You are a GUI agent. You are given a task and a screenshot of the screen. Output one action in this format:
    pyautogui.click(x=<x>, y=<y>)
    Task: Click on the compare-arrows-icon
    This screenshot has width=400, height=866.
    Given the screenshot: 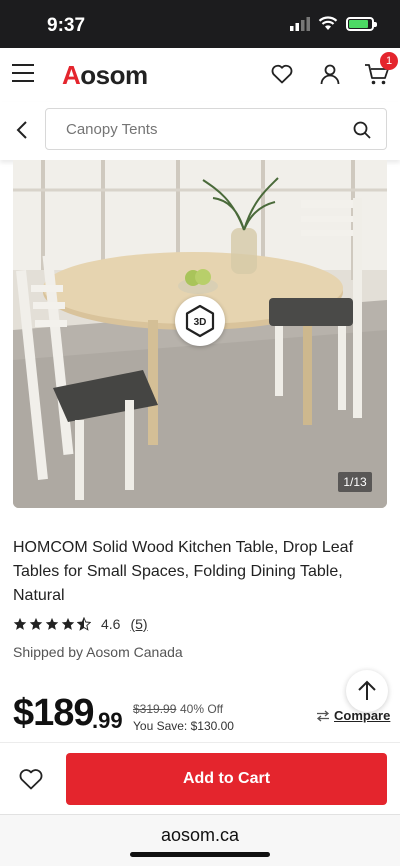 What is the action you would take?
    pyautogui.click(x=323, y=715)
    